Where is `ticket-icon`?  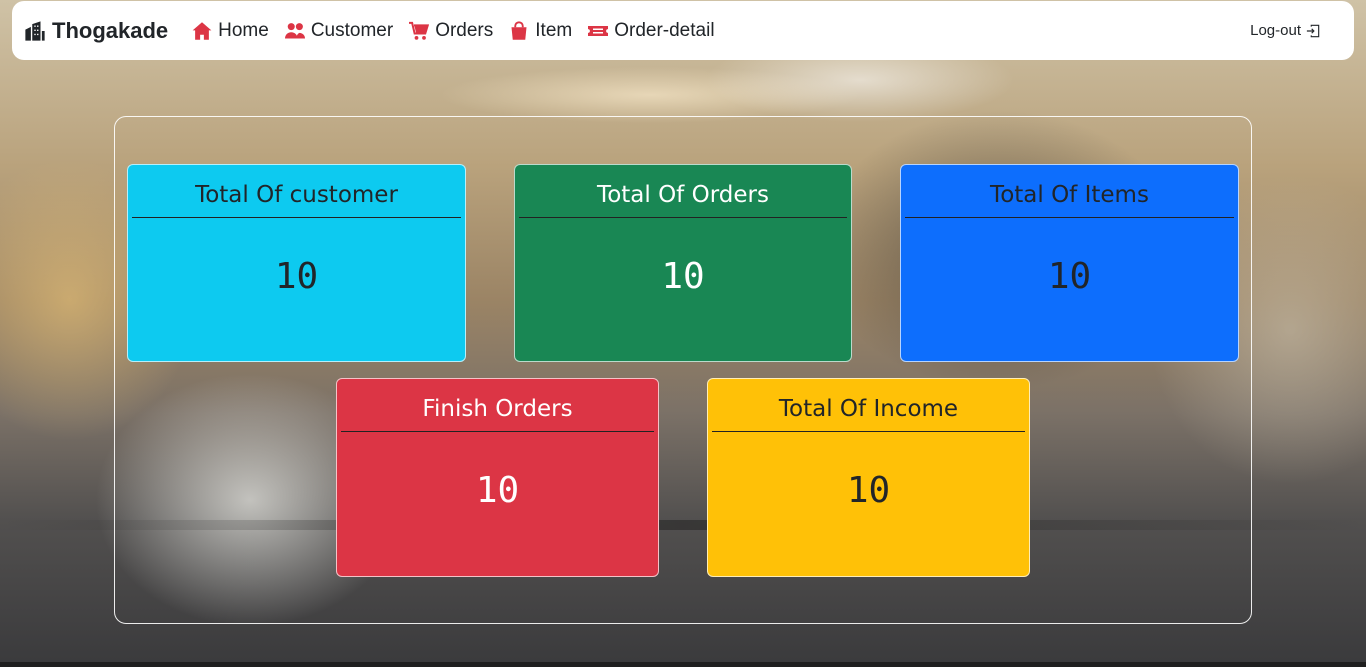
ticket-icon is located at coordinates (598, 30).